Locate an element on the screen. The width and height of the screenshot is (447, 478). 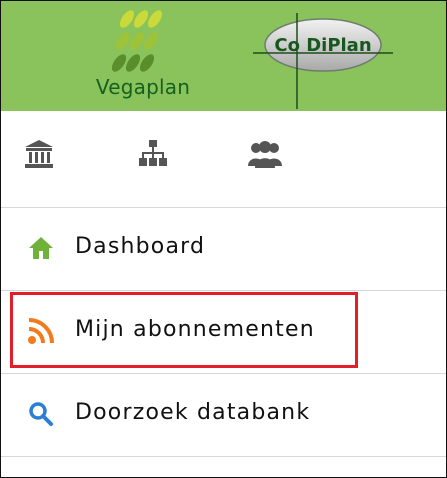
sitemap-icon is located at coordinates (153, 154).